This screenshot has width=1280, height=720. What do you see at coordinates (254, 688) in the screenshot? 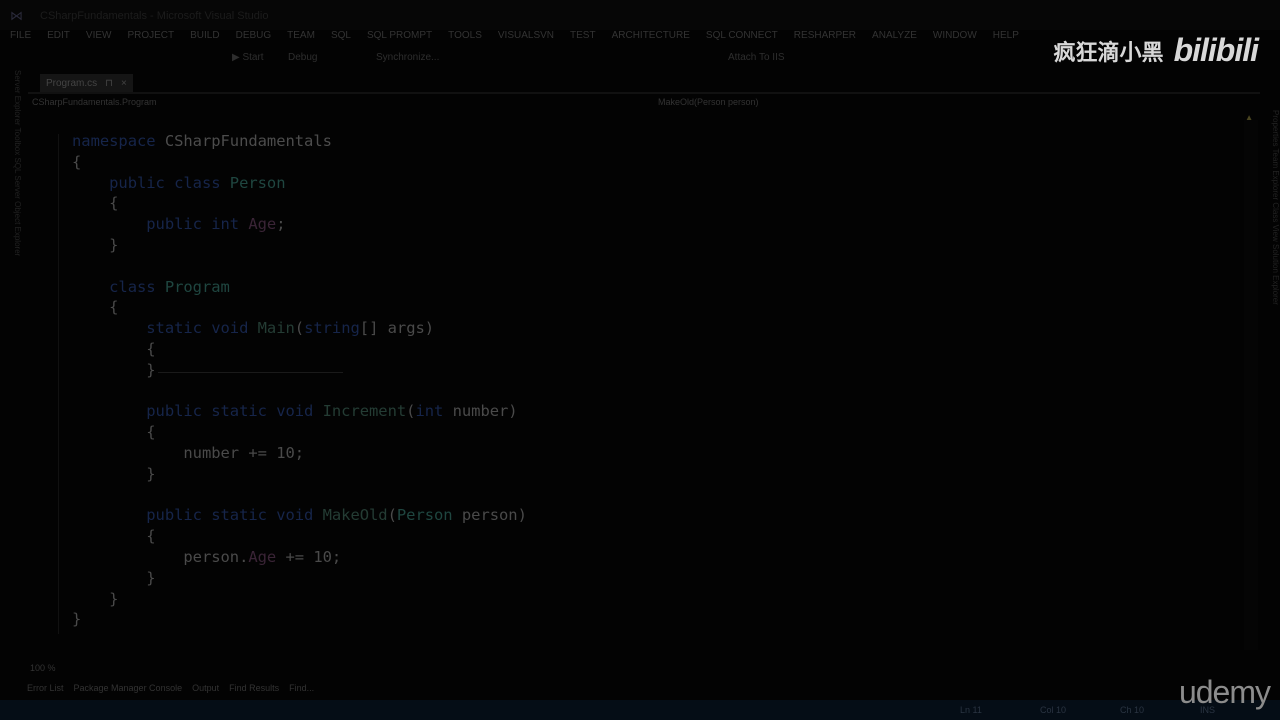
I see `bottom-tab: Find Results` at bounding box center [254, 688].